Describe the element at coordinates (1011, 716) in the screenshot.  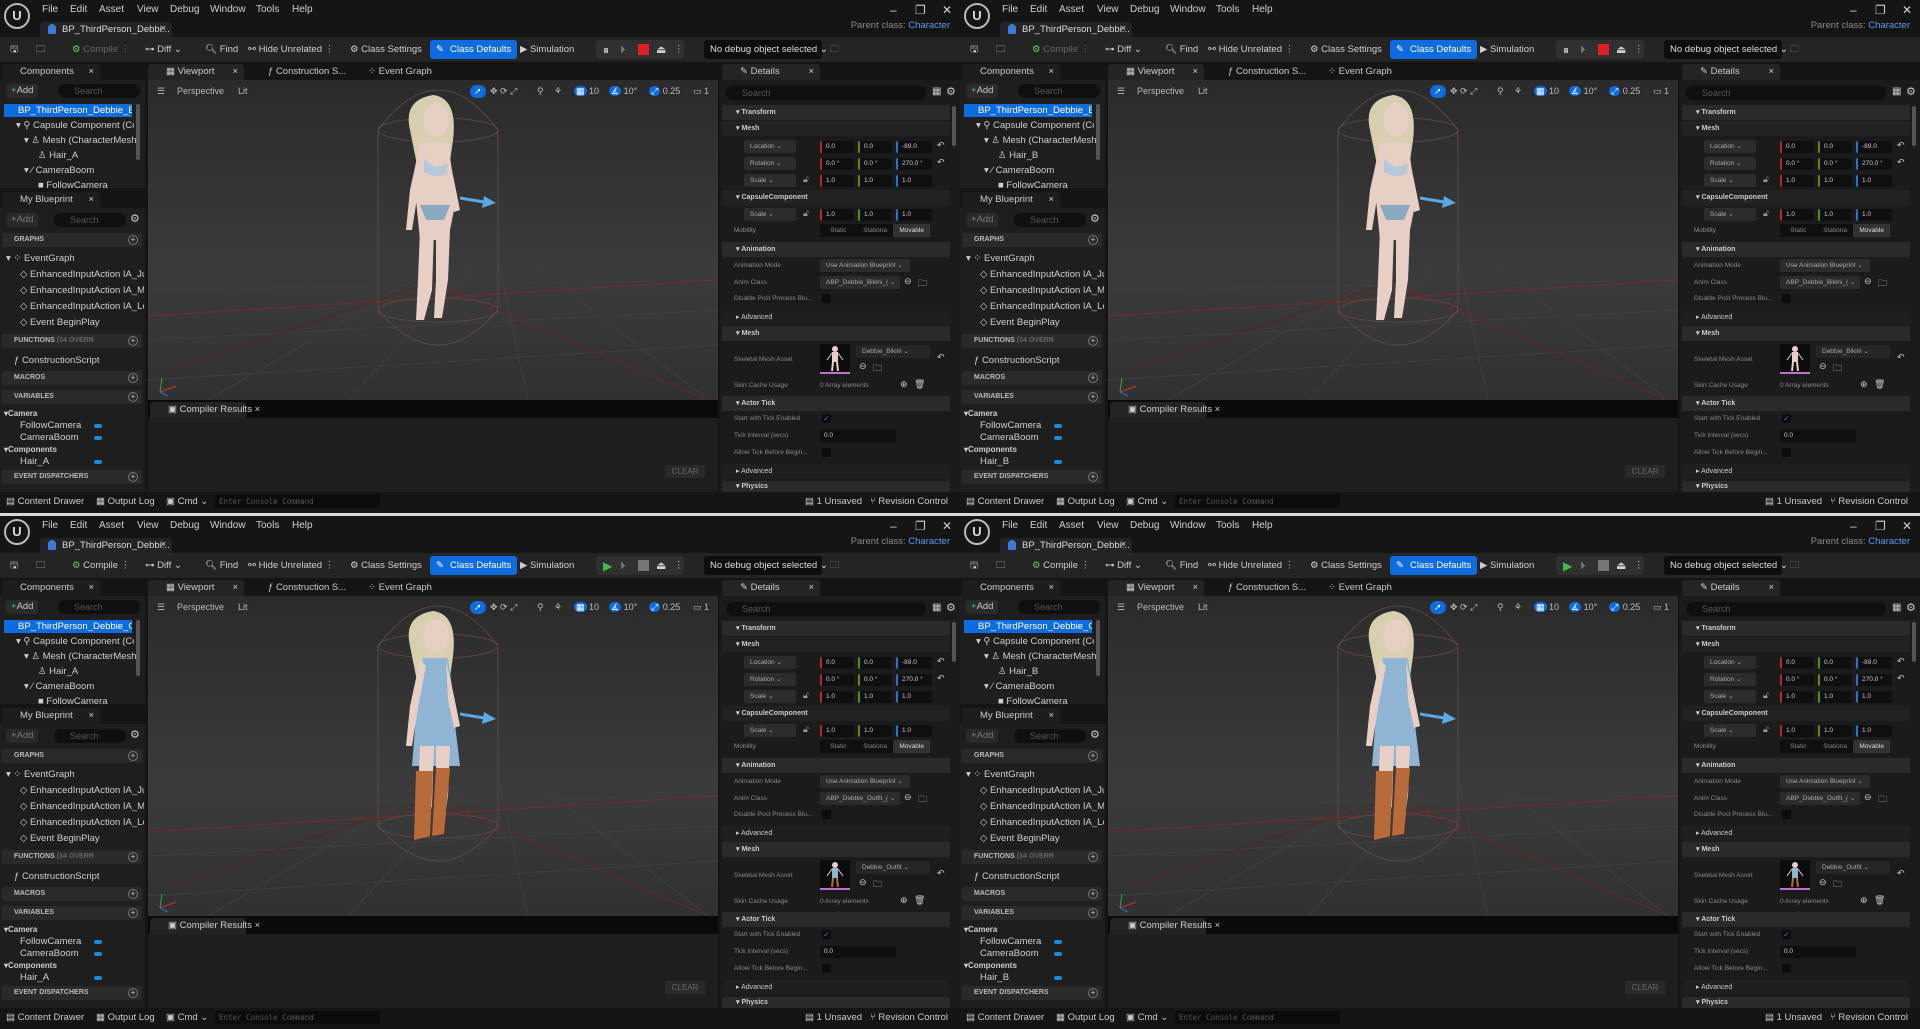
I see `tab-my-blueprint: My Blueprint ×` at that location.